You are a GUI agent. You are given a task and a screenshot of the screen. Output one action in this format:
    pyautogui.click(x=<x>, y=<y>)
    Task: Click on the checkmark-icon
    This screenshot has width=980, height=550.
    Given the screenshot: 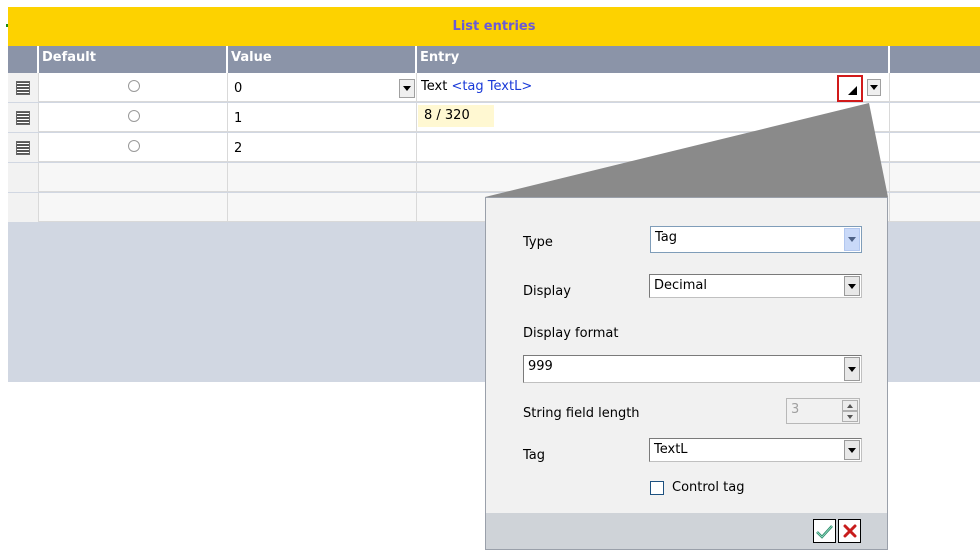 What is the action you would take?
    pyautogui.click(x=824, y=531)
    